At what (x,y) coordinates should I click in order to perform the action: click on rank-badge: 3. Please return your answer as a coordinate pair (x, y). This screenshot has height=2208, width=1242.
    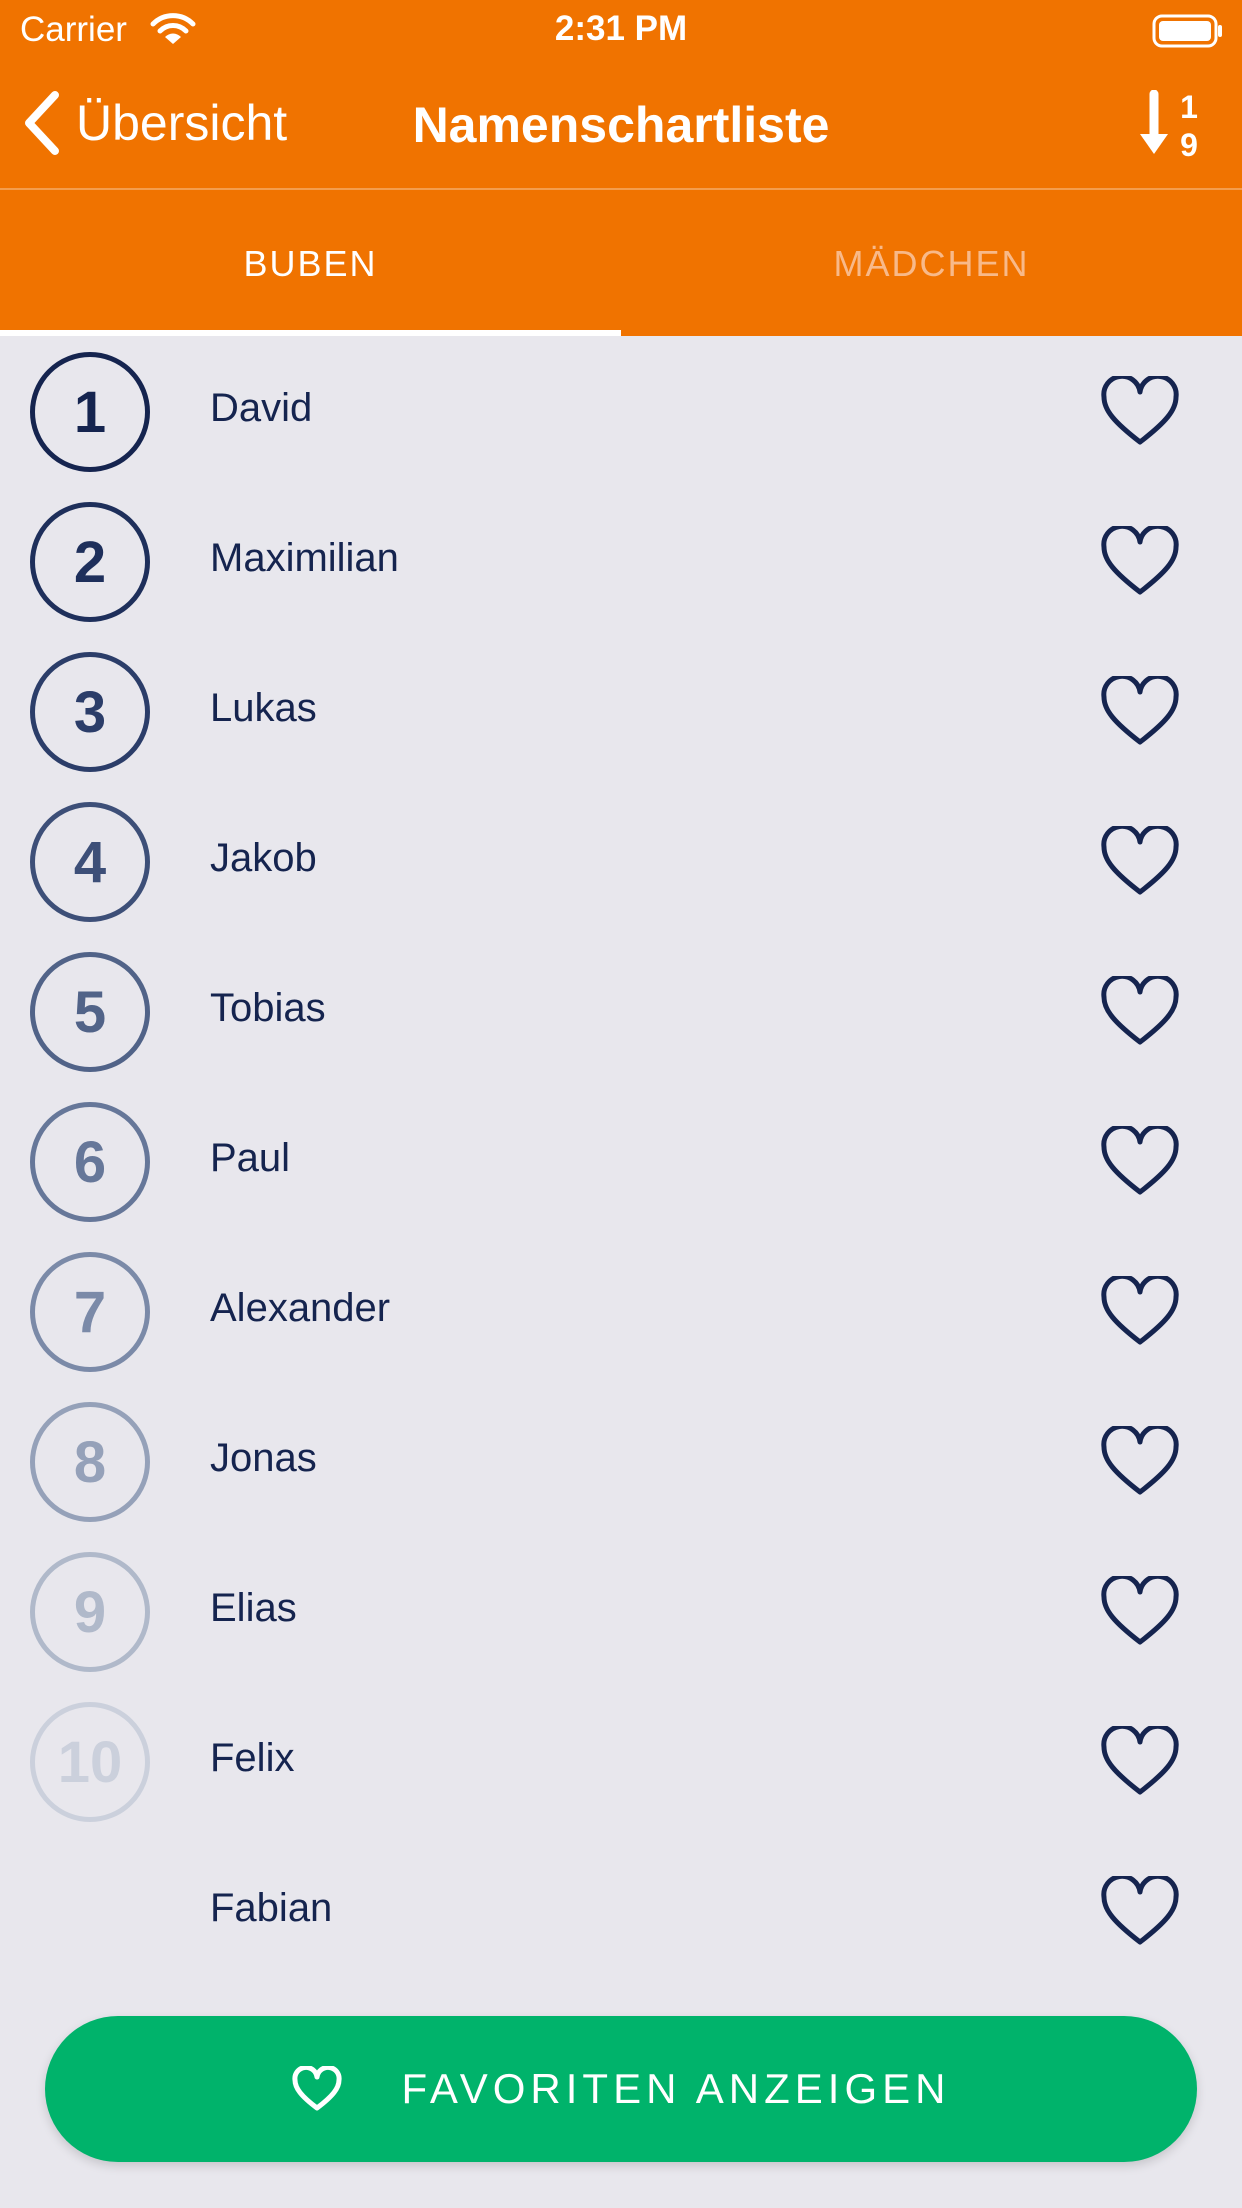
    Looking at the image, I should click on (90, 712).